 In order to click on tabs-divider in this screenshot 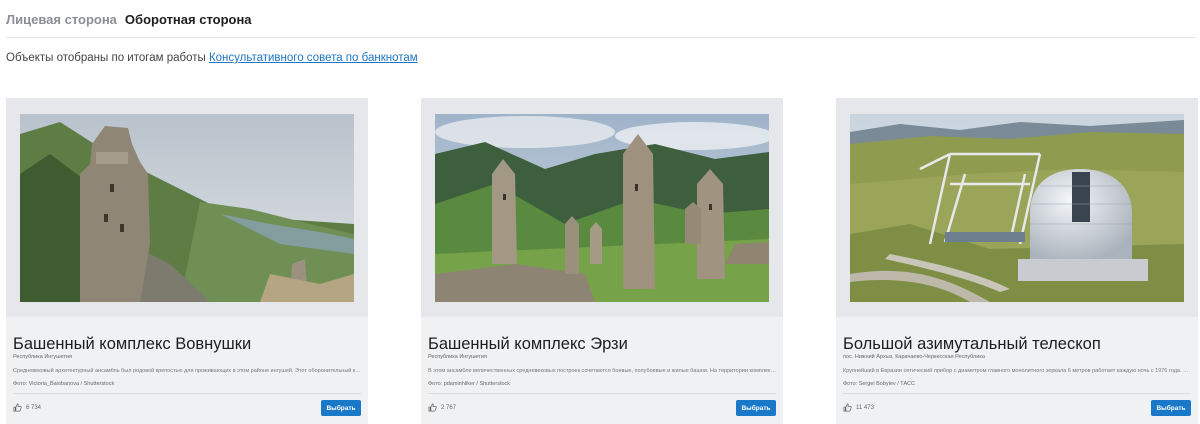, I will do `click(601, 37)`.